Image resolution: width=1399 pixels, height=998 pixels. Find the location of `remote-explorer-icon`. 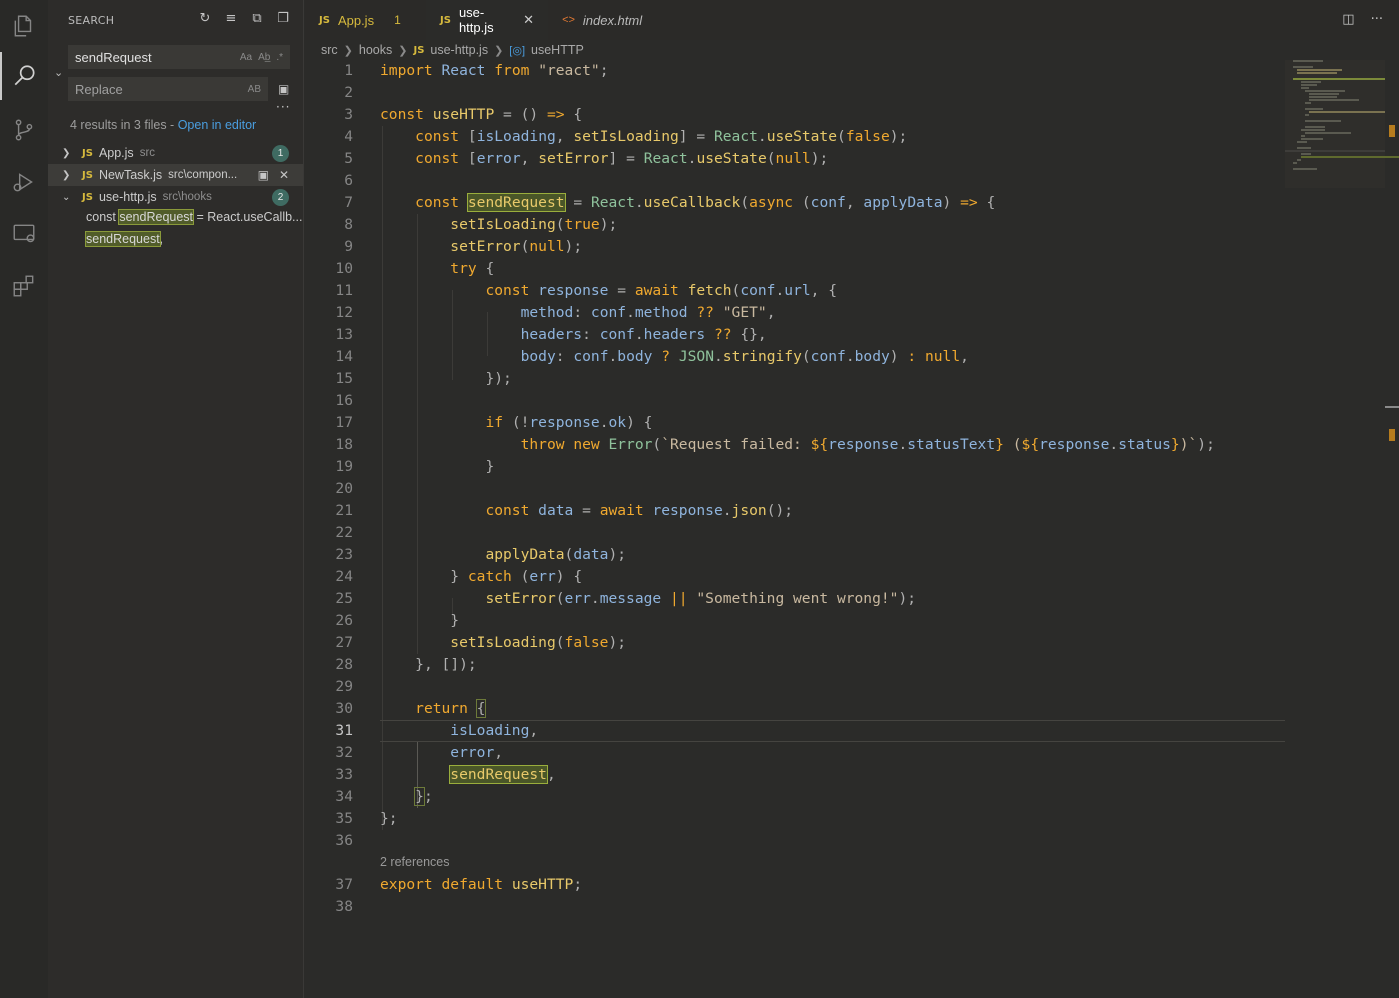

remote-explorer-icon is located at coordinates (24, 234).